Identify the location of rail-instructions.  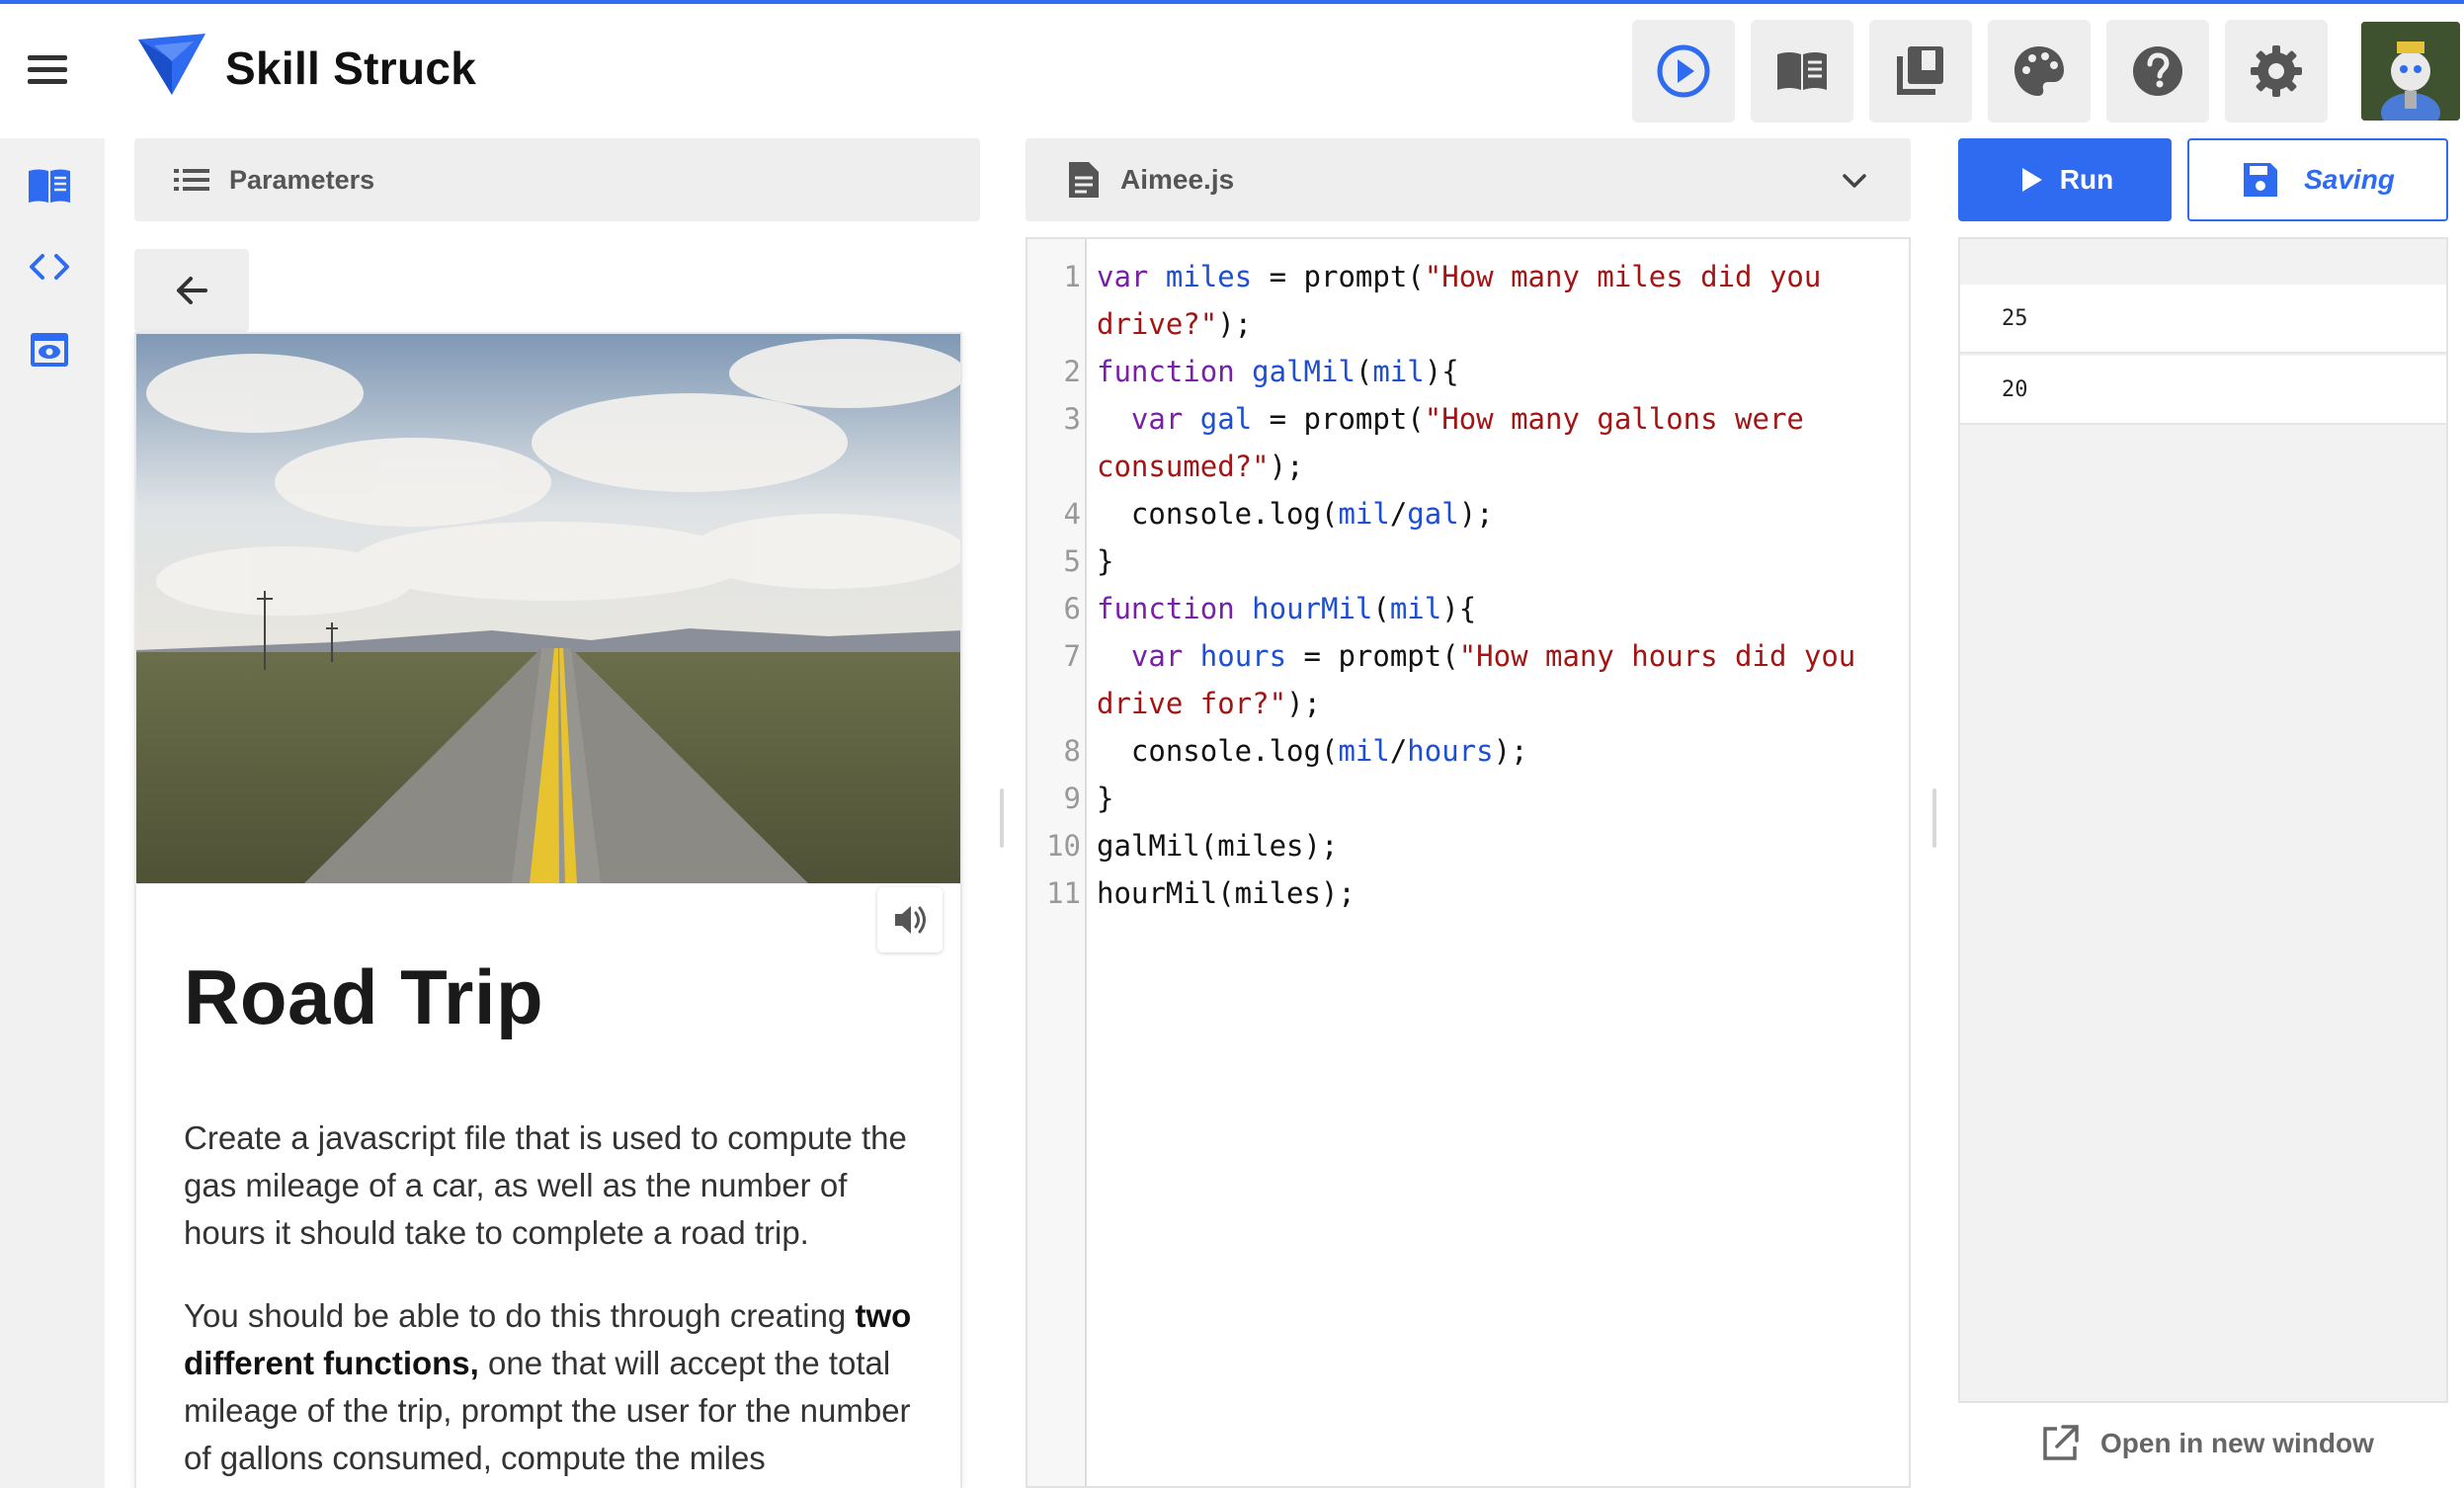
(49, 185).